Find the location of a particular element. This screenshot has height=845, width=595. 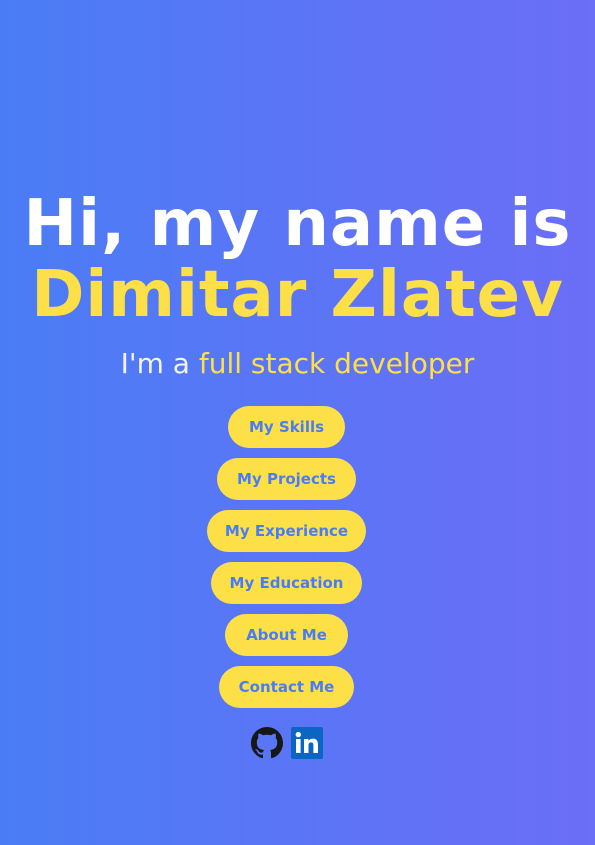

my-projects-button: My Projects is located at coordinates (286, 479).